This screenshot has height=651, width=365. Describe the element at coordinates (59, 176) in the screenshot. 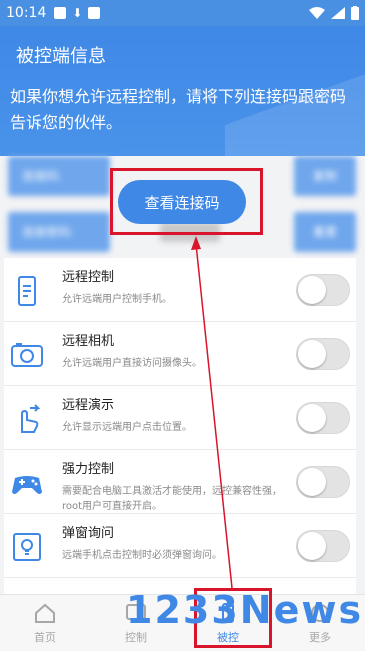

I see `connect-code-label: 连接码:` at that location.